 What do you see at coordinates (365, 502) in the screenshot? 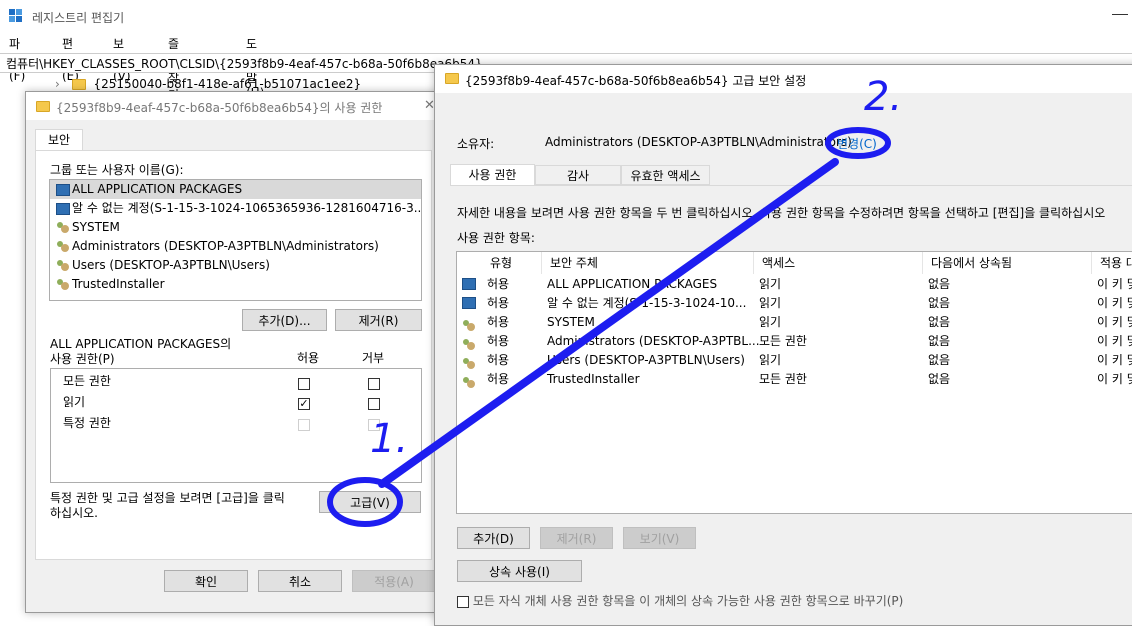
I see `annotation-circle-advanced` at bounding box center [365, 502].